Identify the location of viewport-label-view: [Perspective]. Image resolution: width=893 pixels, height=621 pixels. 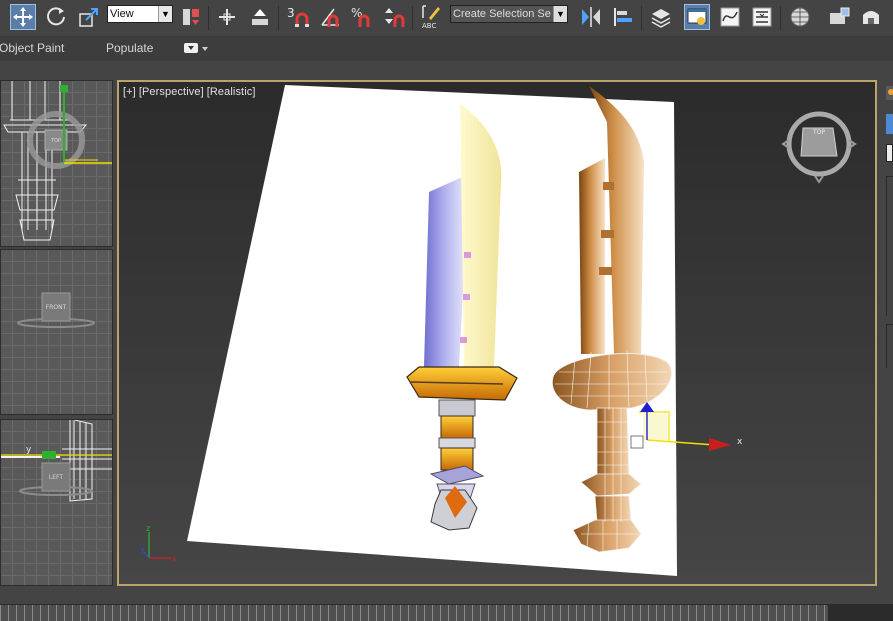
(171, 92).